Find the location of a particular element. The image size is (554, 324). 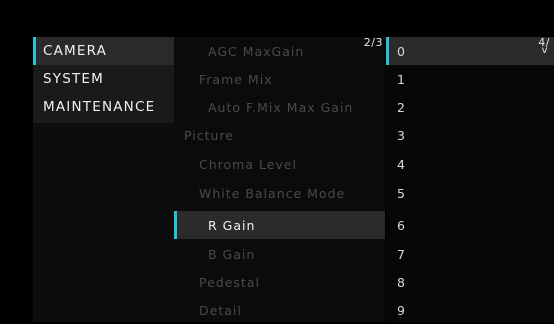

value-option: 8 is located at coordinates (470, 282).